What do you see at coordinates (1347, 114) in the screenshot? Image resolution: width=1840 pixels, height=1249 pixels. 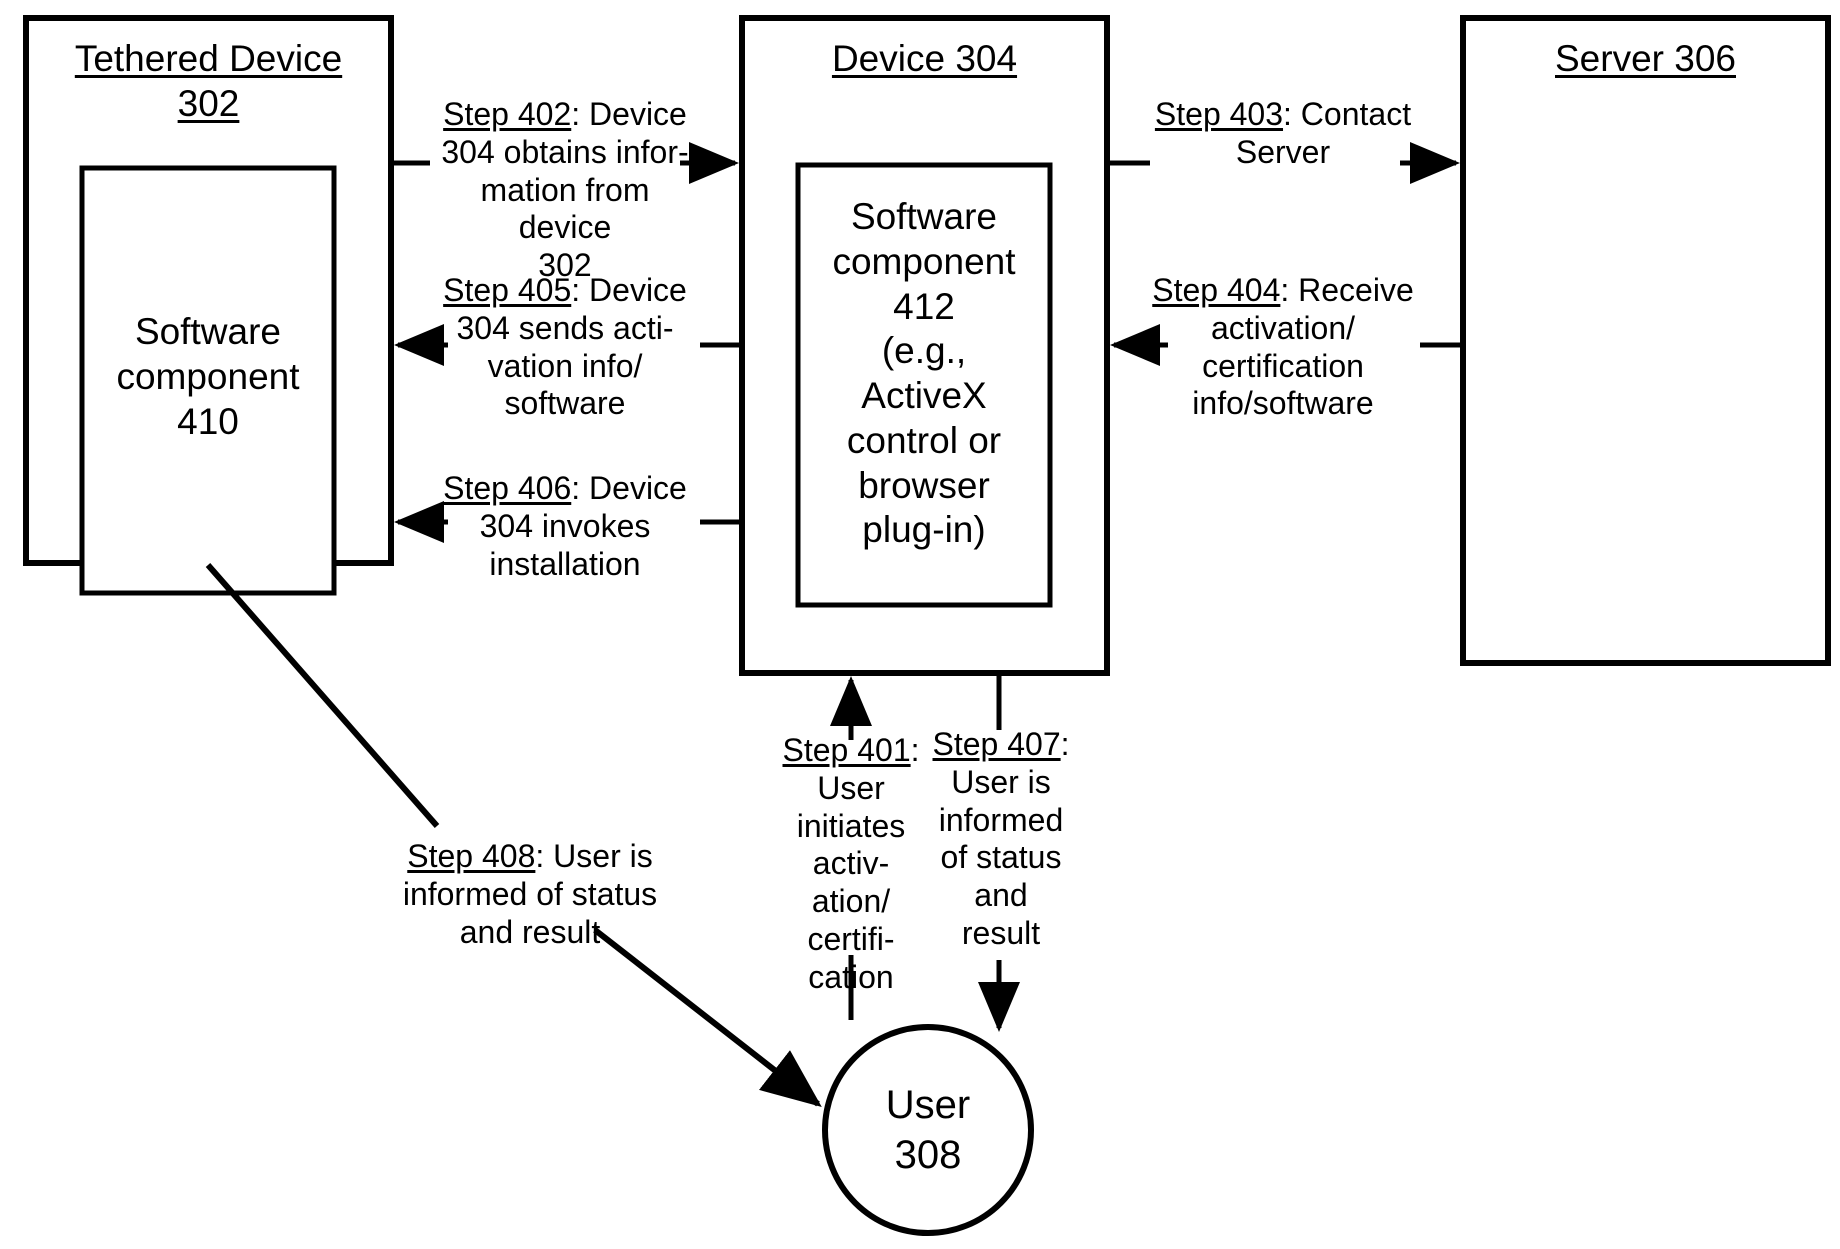 I see `step-403-text-head: : Contact` at bounding box center [1347, 114].